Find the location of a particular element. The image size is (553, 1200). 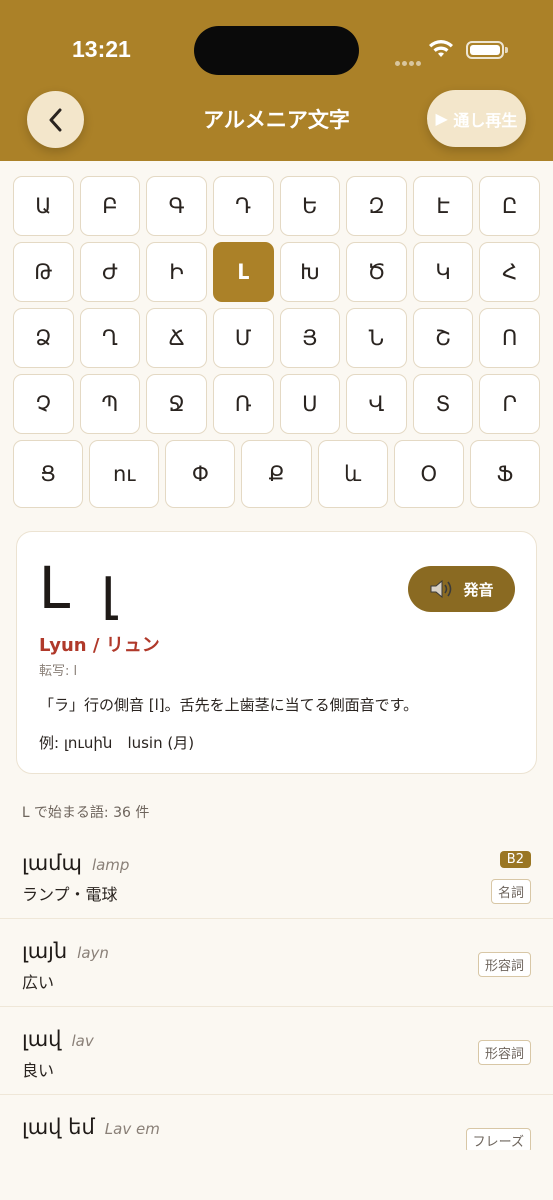

letter-key: Դ is located at coordinates (243, 206).